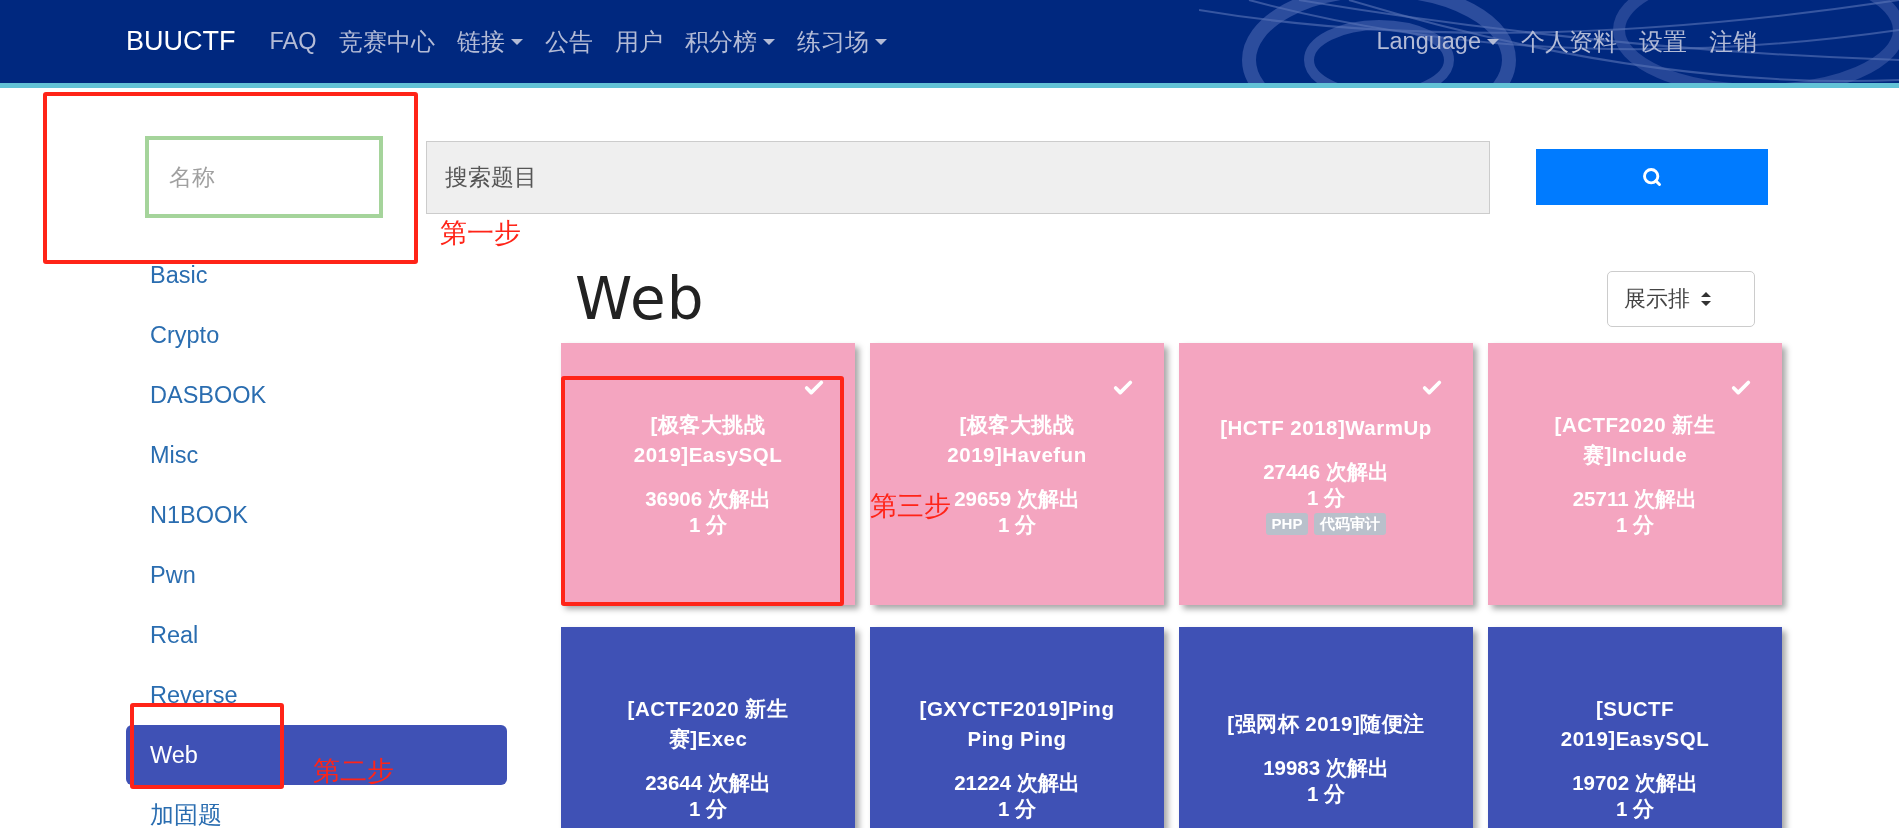 This screenshot has width=1899, height=828. I want to click on nav-link: Language, so click(1437, 41).